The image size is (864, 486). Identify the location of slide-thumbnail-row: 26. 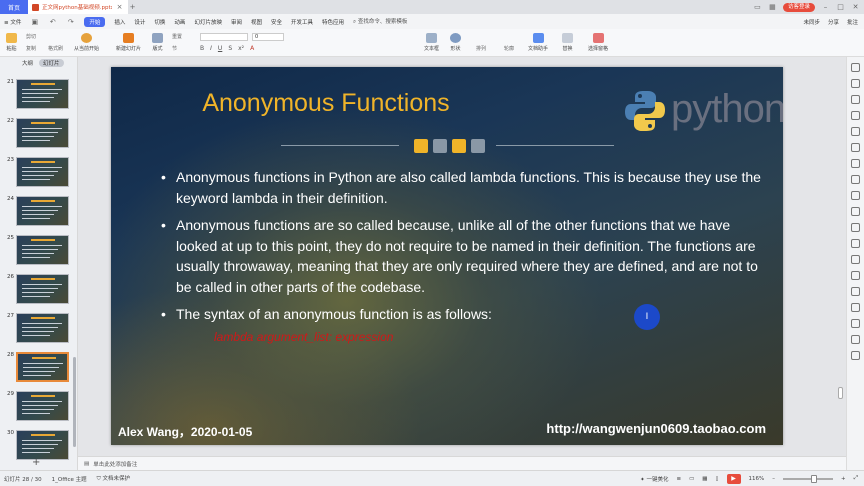
(39, 291).